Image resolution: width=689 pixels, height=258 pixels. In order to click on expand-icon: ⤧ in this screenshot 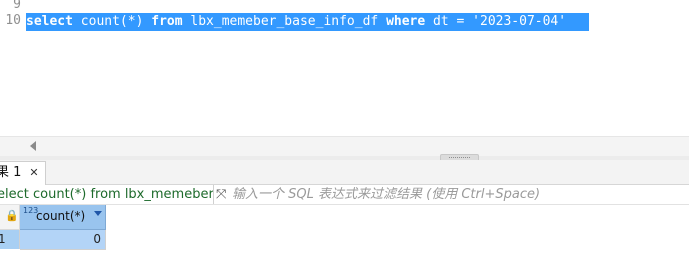, I will do `click(221, 194)`.